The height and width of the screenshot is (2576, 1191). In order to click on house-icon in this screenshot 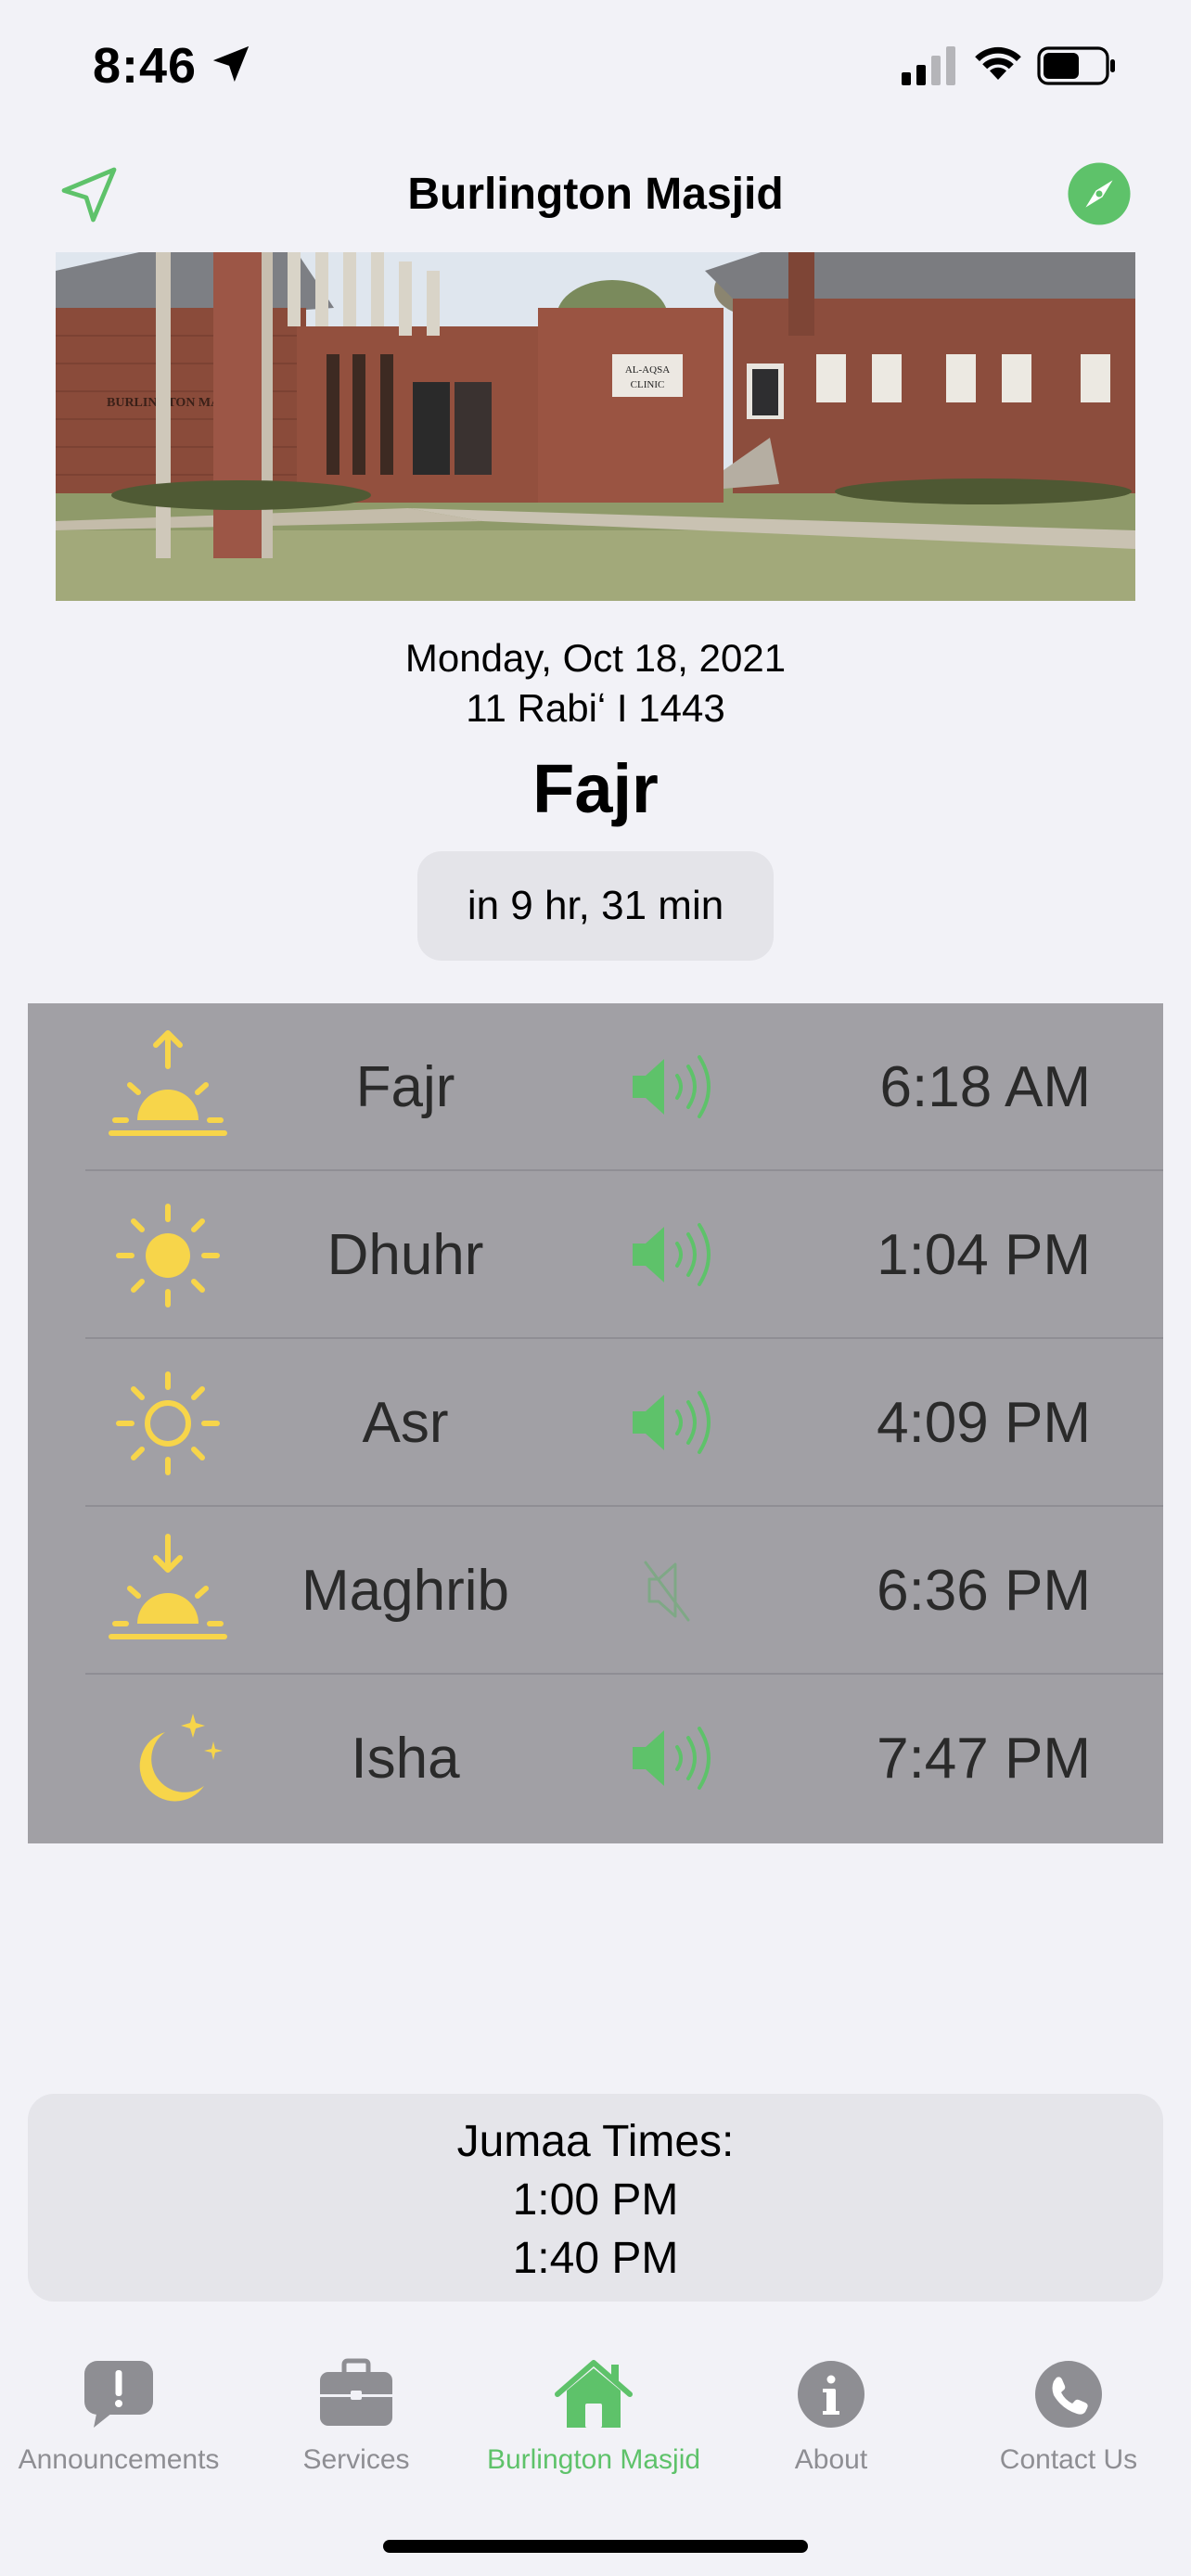, I will do `click(594, 2394)`.